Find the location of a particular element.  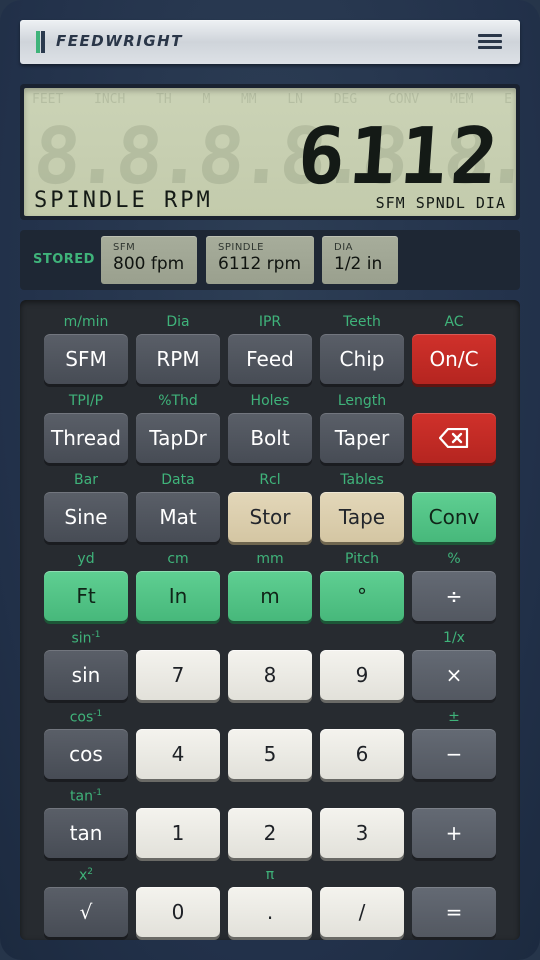

key-8: 8 is located at coordinates (270, 675).